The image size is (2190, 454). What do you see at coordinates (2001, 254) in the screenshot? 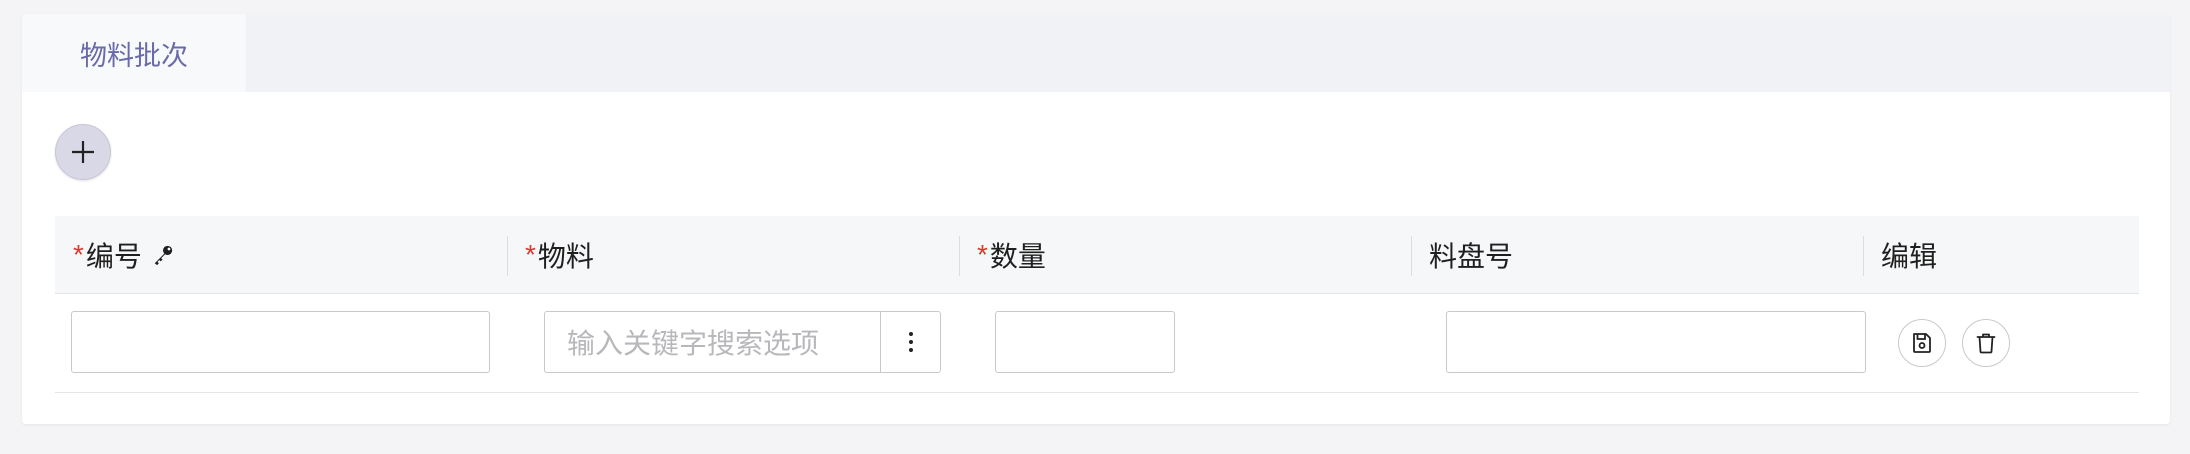
I see `column-header-edit: 编辑` at bounding box center [2001, 254].